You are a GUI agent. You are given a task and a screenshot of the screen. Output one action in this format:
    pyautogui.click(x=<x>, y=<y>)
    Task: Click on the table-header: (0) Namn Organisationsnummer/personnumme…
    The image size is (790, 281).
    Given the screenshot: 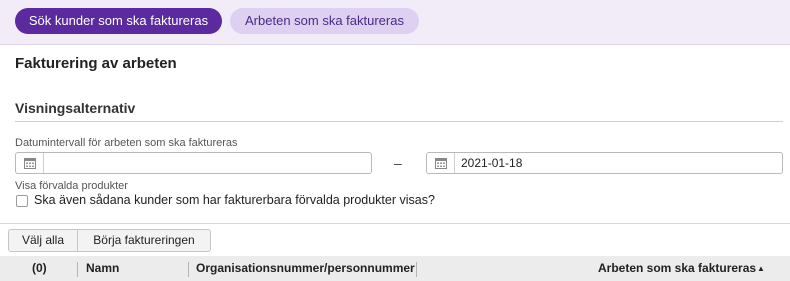 What is the action you would take?
    pyautogui.click(x=395, y=268)
    